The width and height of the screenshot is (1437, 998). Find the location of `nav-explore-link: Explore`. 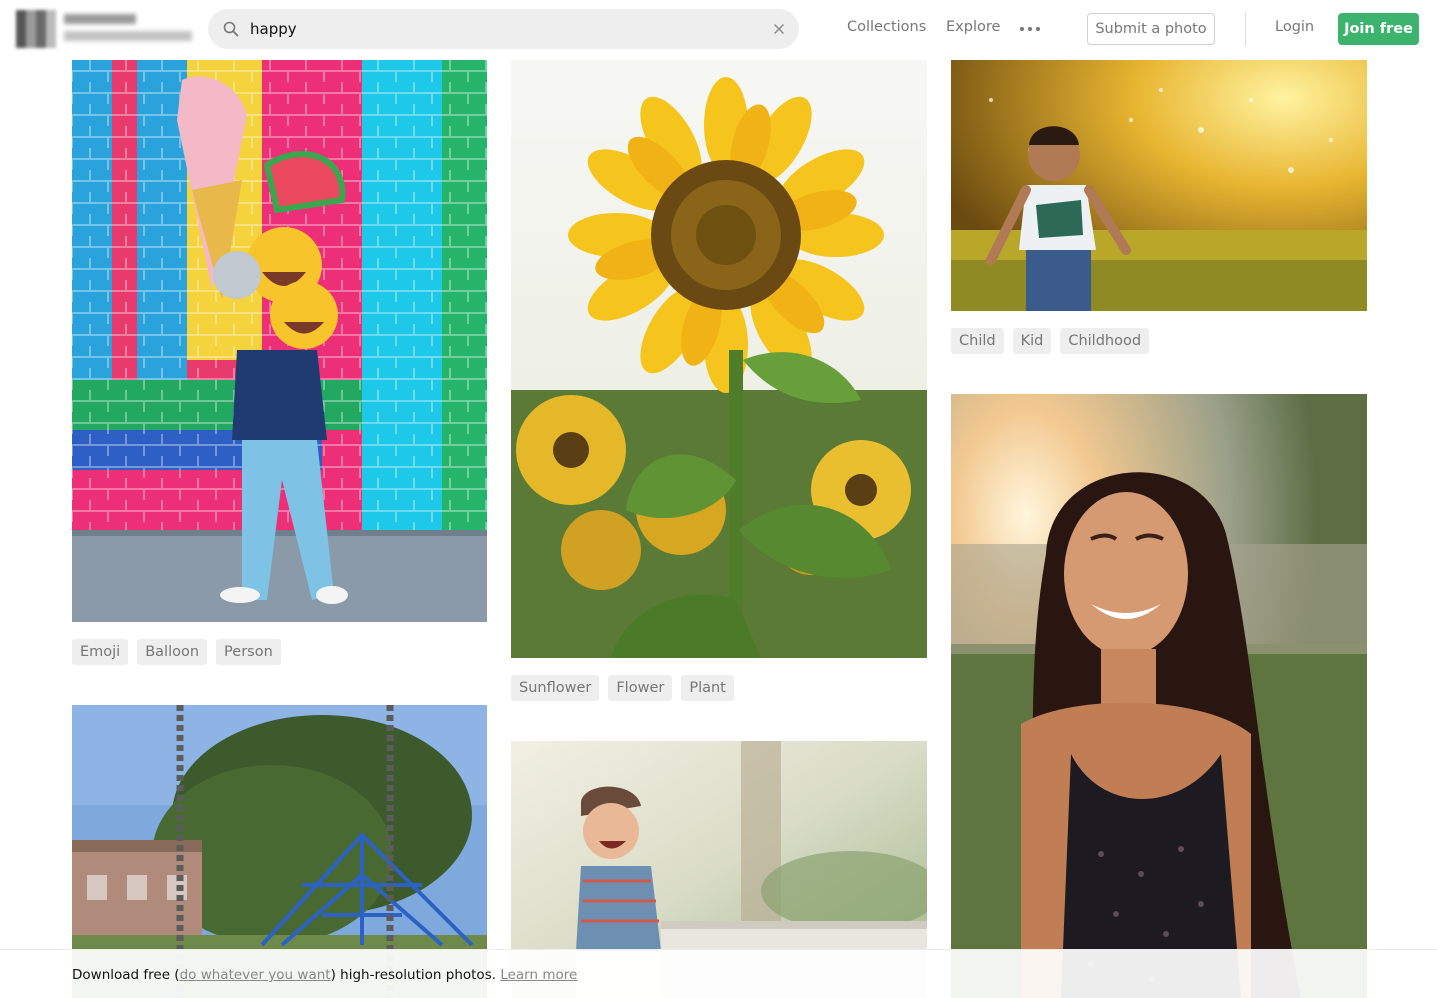

nav-explore-link: Explore is located at coordinates (973, 27).